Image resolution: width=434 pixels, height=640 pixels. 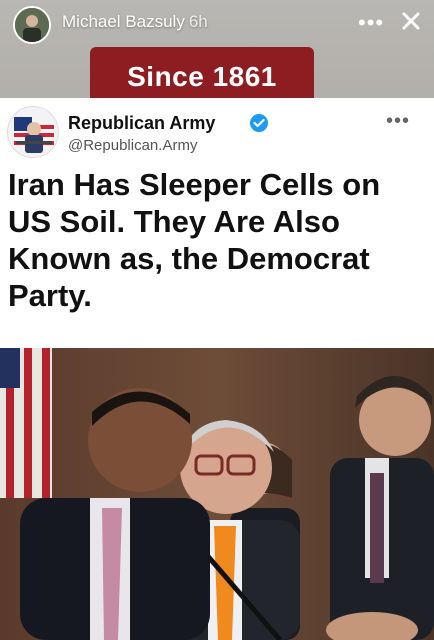 I want to click on story-author-avatar, so click(x=32, y=25).